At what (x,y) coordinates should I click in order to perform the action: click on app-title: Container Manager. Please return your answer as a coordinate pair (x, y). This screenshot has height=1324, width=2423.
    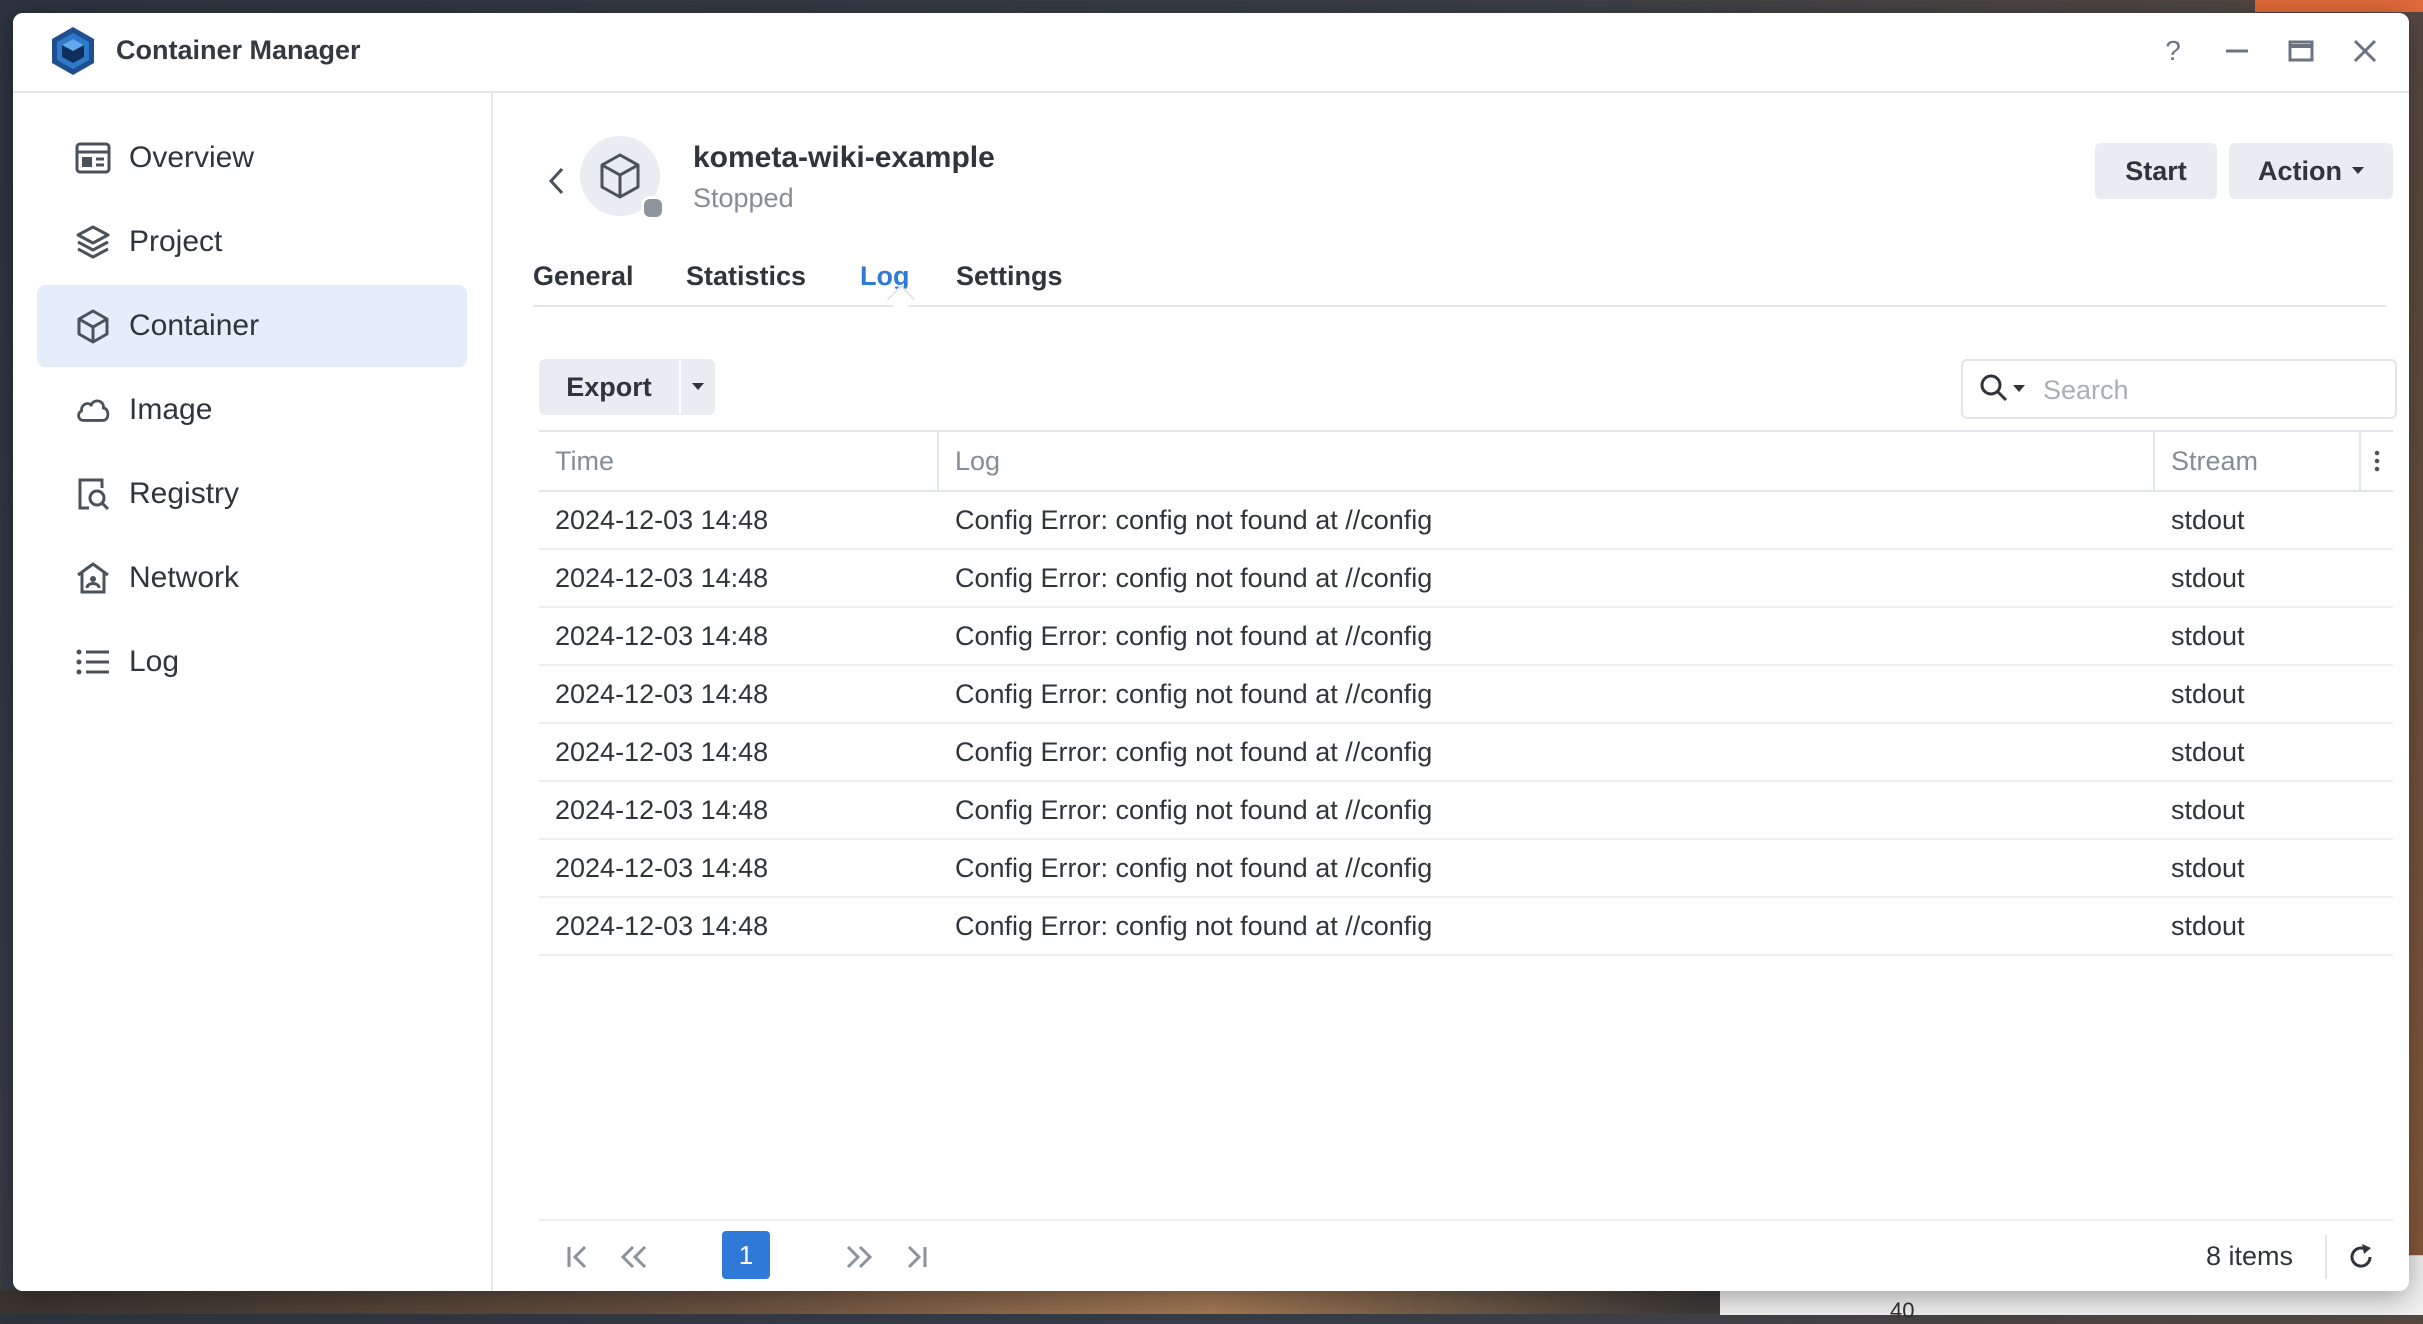
    Looking at the image, I should click on (238, 50).